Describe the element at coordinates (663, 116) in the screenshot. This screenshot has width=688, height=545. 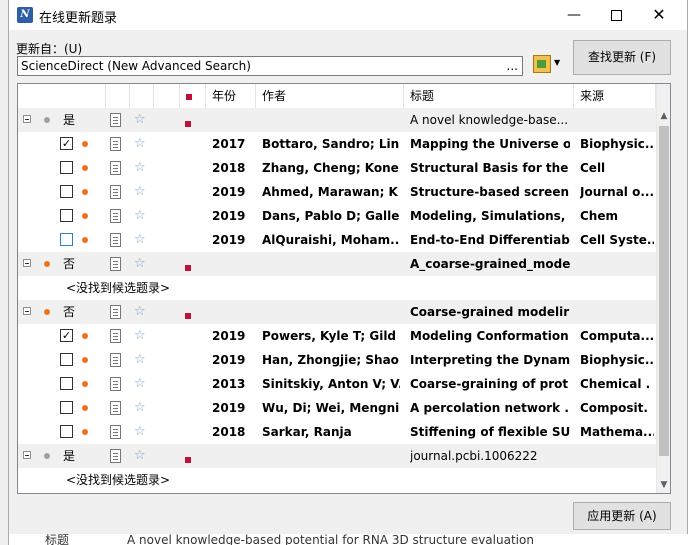
I see `scroll-up-icon: ▲` at that location.